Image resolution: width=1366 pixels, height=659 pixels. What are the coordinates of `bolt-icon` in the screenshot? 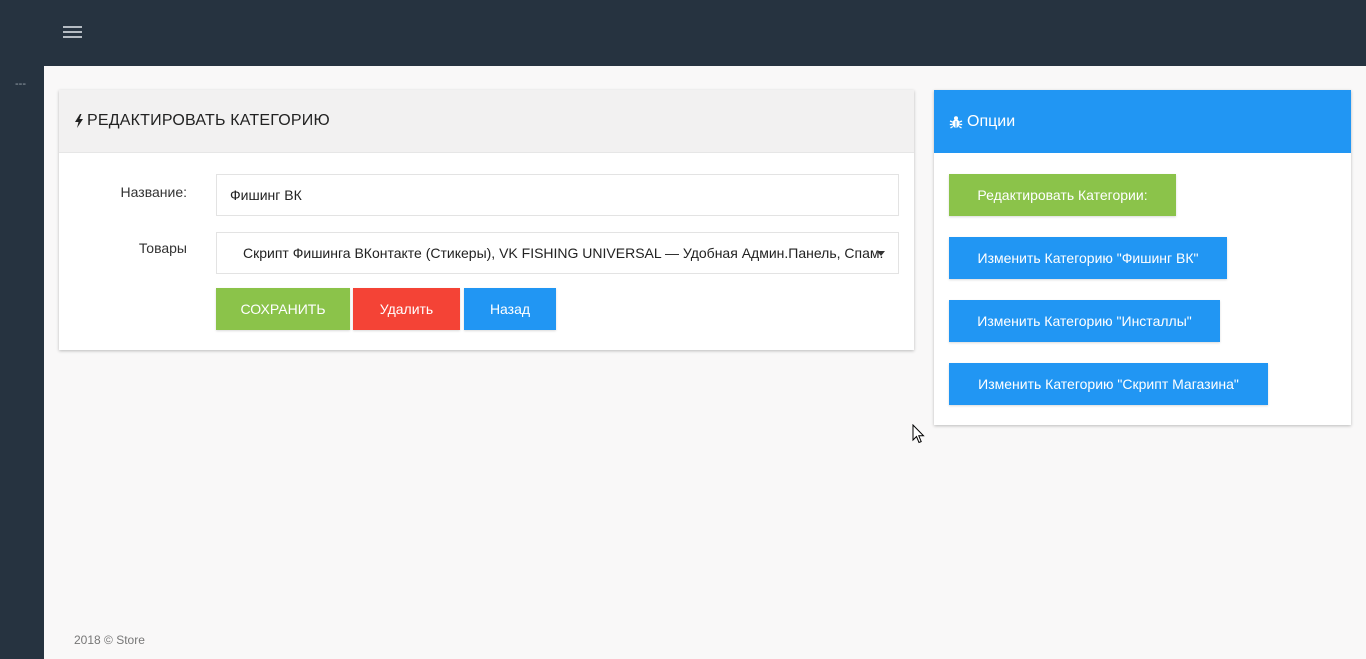 It's located at (79, 121).